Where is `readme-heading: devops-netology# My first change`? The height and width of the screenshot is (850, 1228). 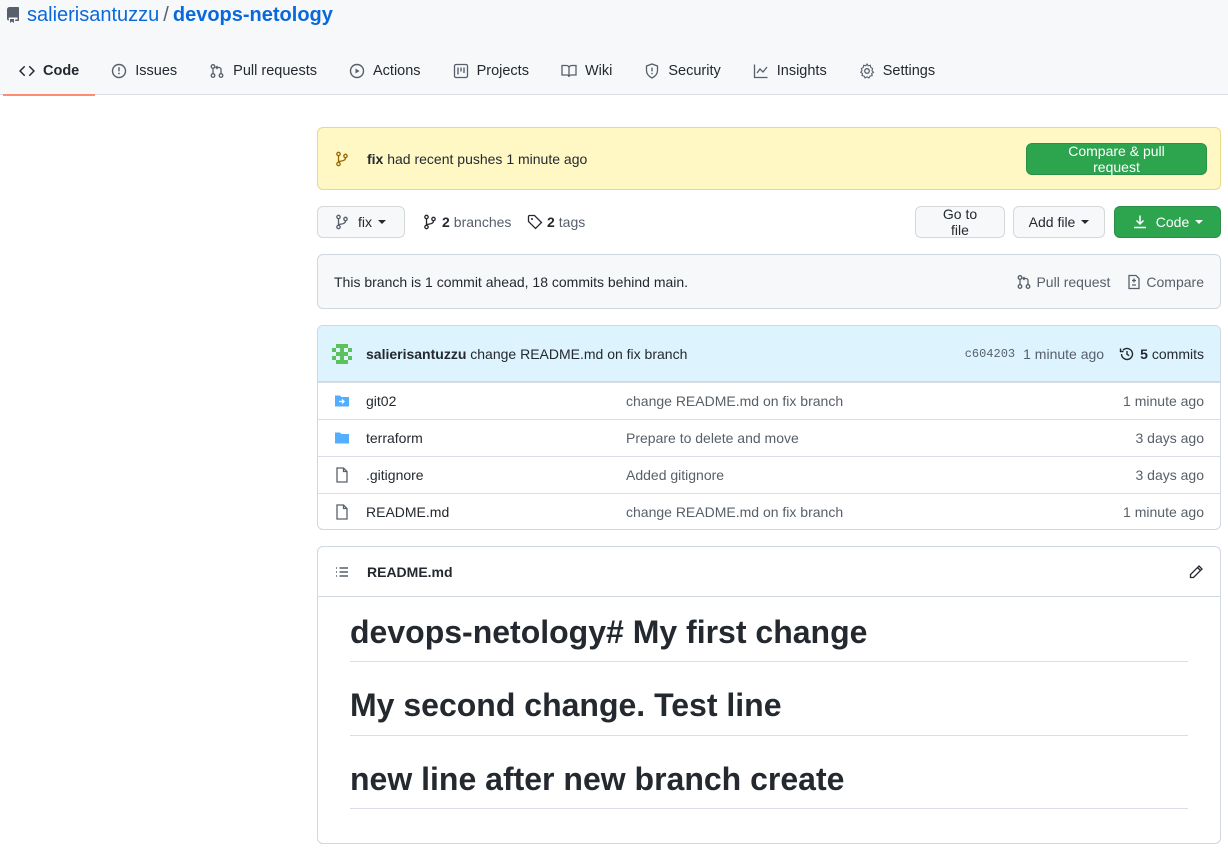 readme-heading: devops-netology# My first change is located at coordinates (769, 638).